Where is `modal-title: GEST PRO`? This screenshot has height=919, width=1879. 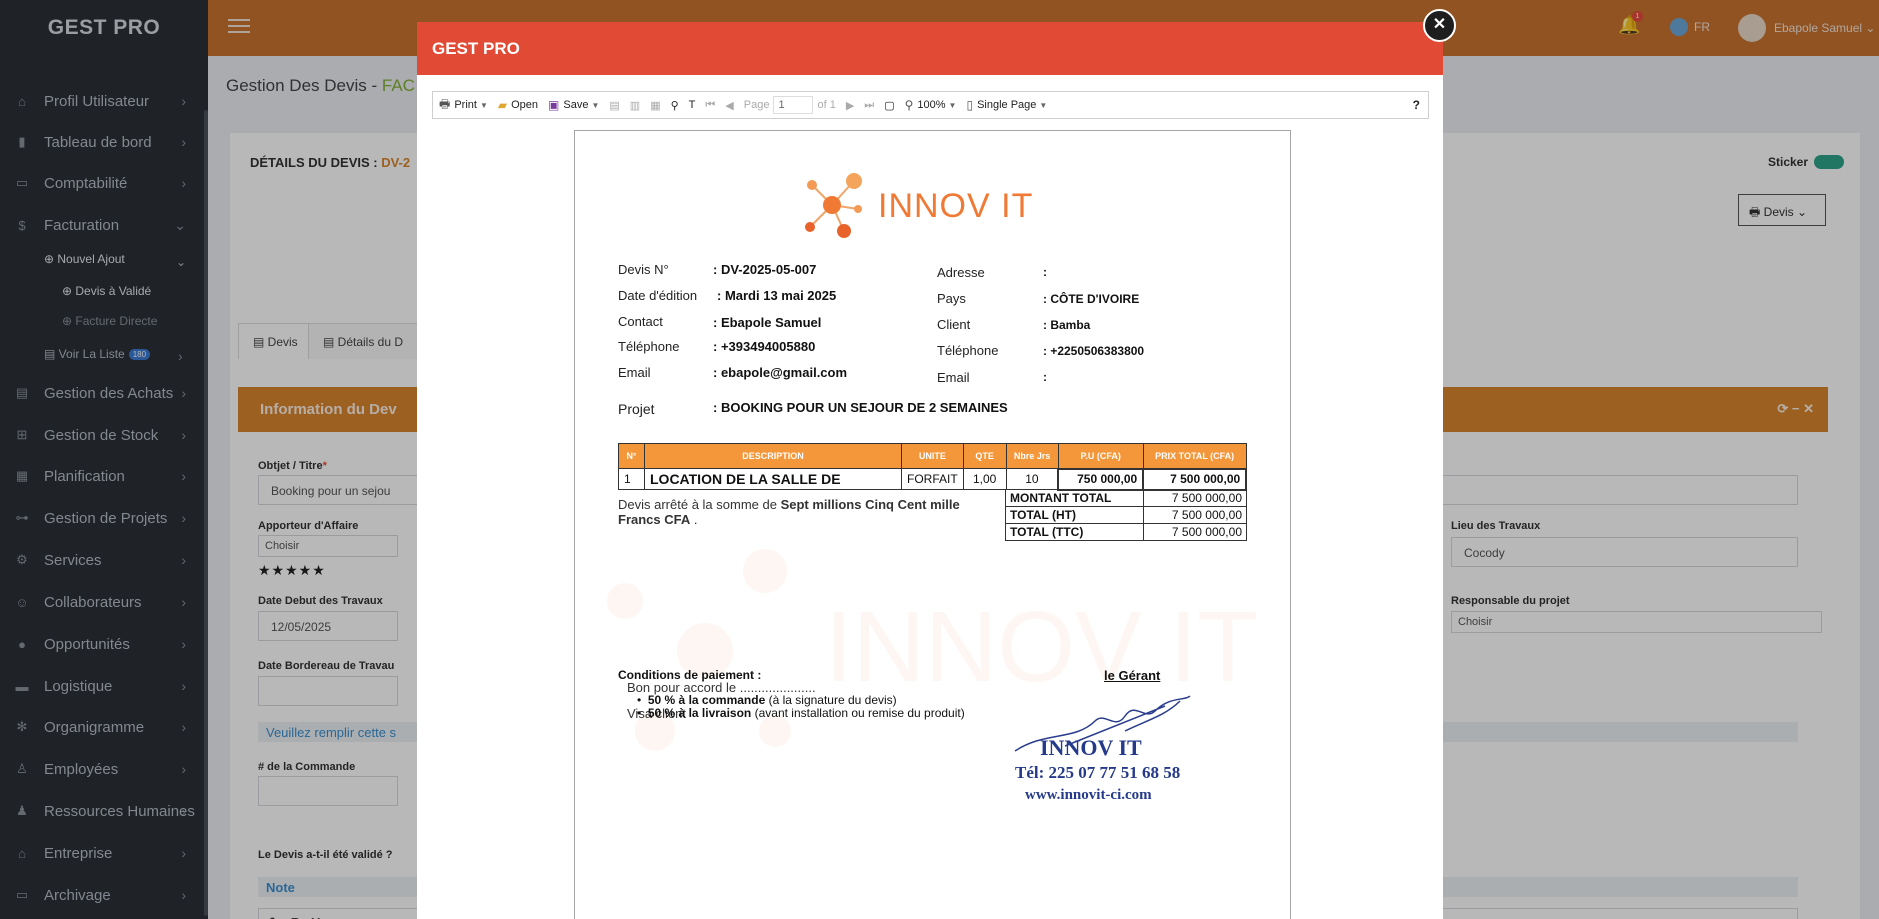
modal-title: GEST PRO is located at coordinates (930, 48).